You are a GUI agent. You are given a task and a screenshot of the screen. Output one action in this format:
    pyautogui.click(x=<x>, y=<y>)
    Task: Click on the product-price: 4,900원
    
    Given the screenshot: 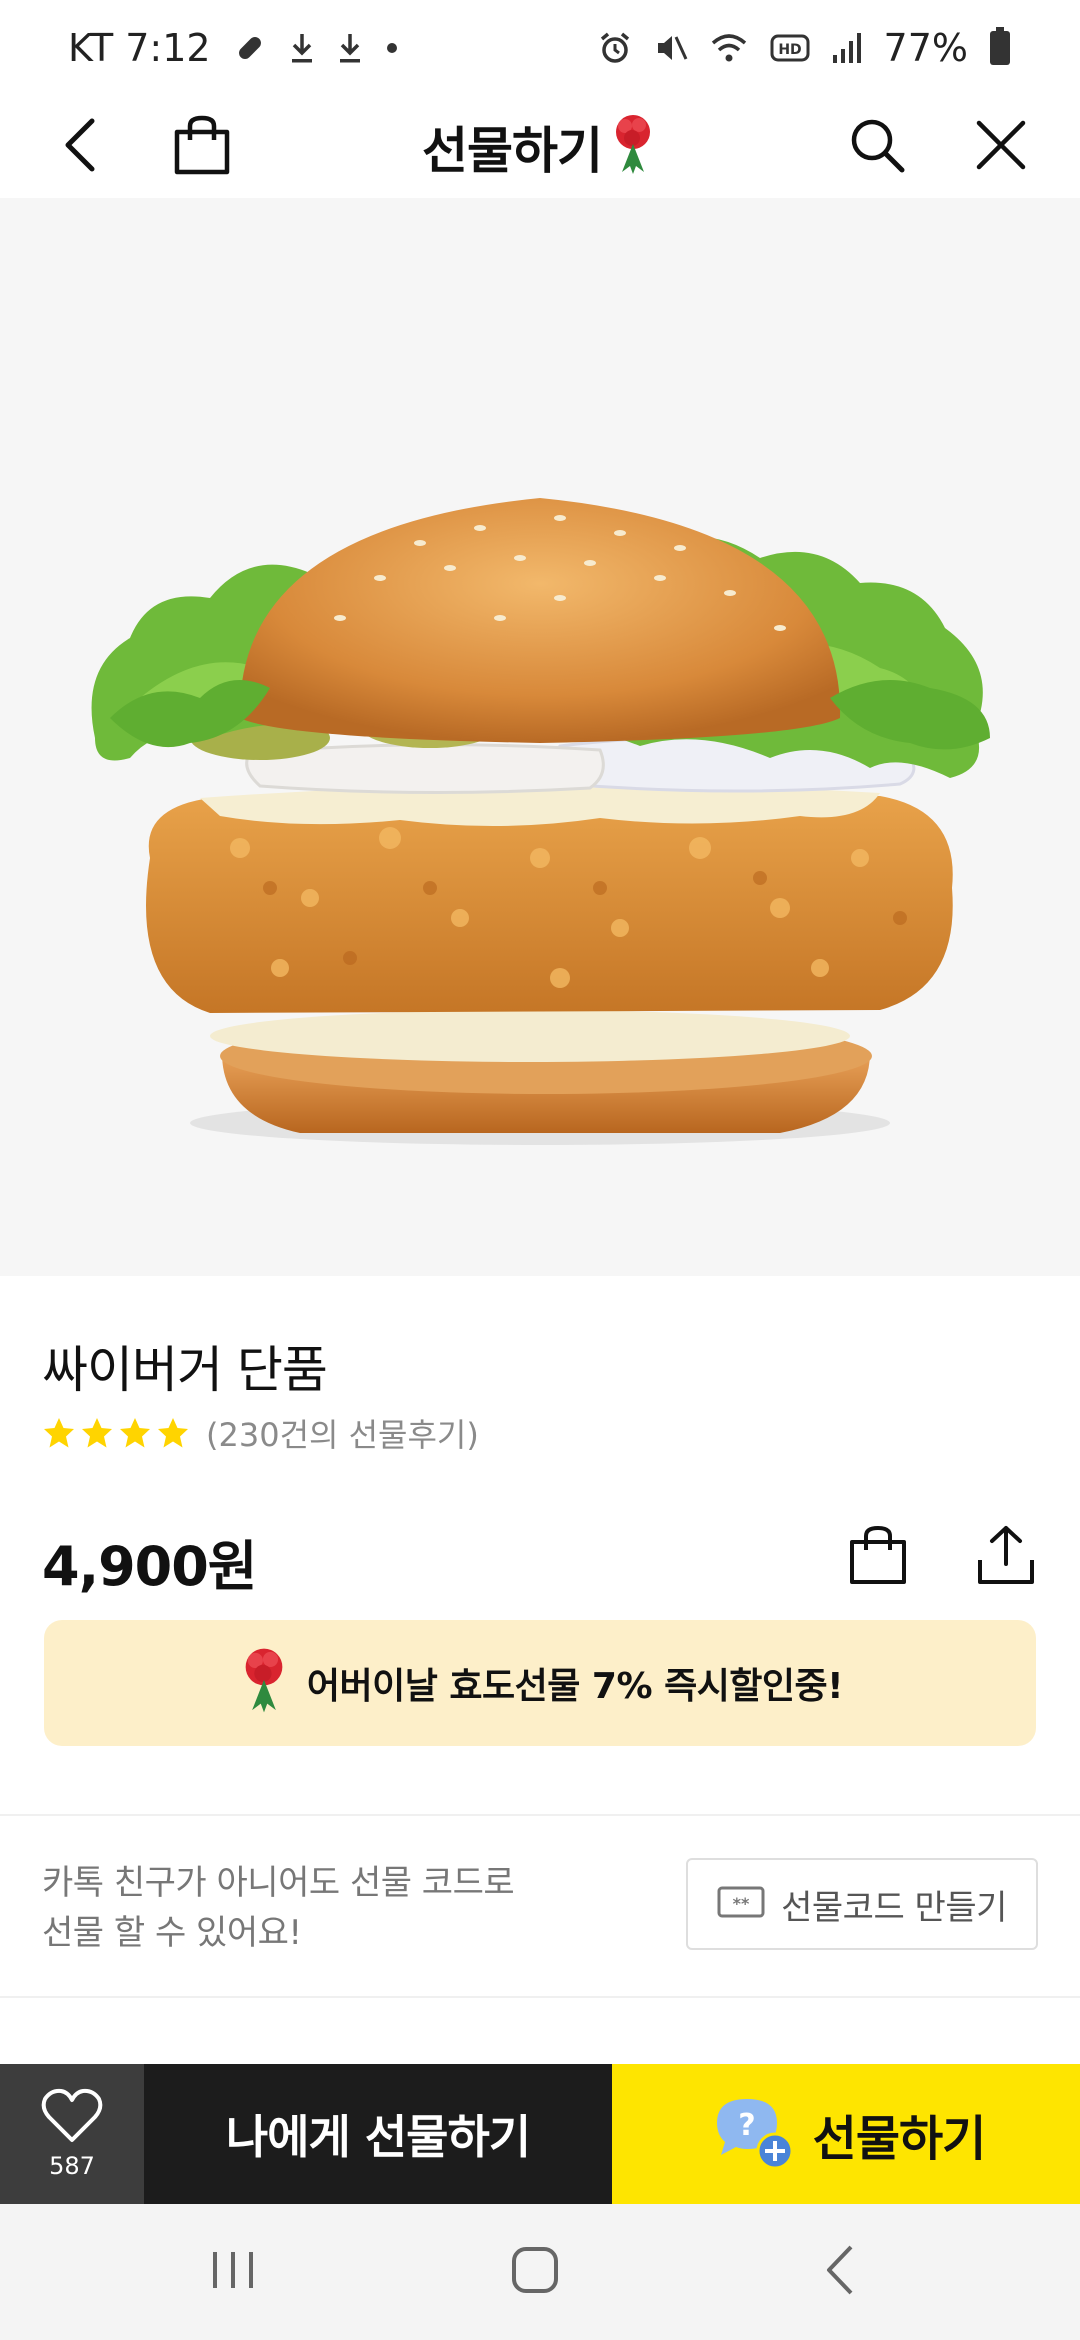 What is the action you would take?
    pyautogui.click(x=149, y=1566)
    